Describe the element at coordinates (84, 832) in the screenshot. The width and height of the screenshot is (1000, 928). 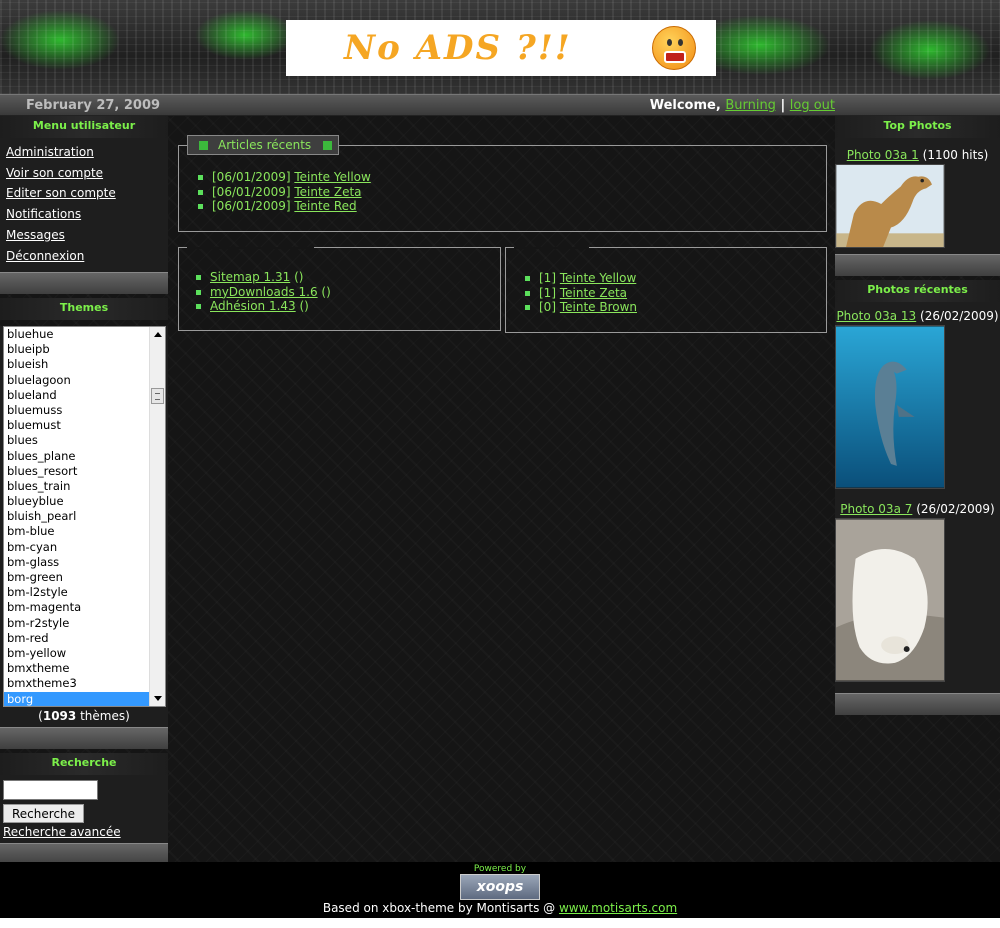
I see `advanced-search-link: Recherche avancée` at that location.